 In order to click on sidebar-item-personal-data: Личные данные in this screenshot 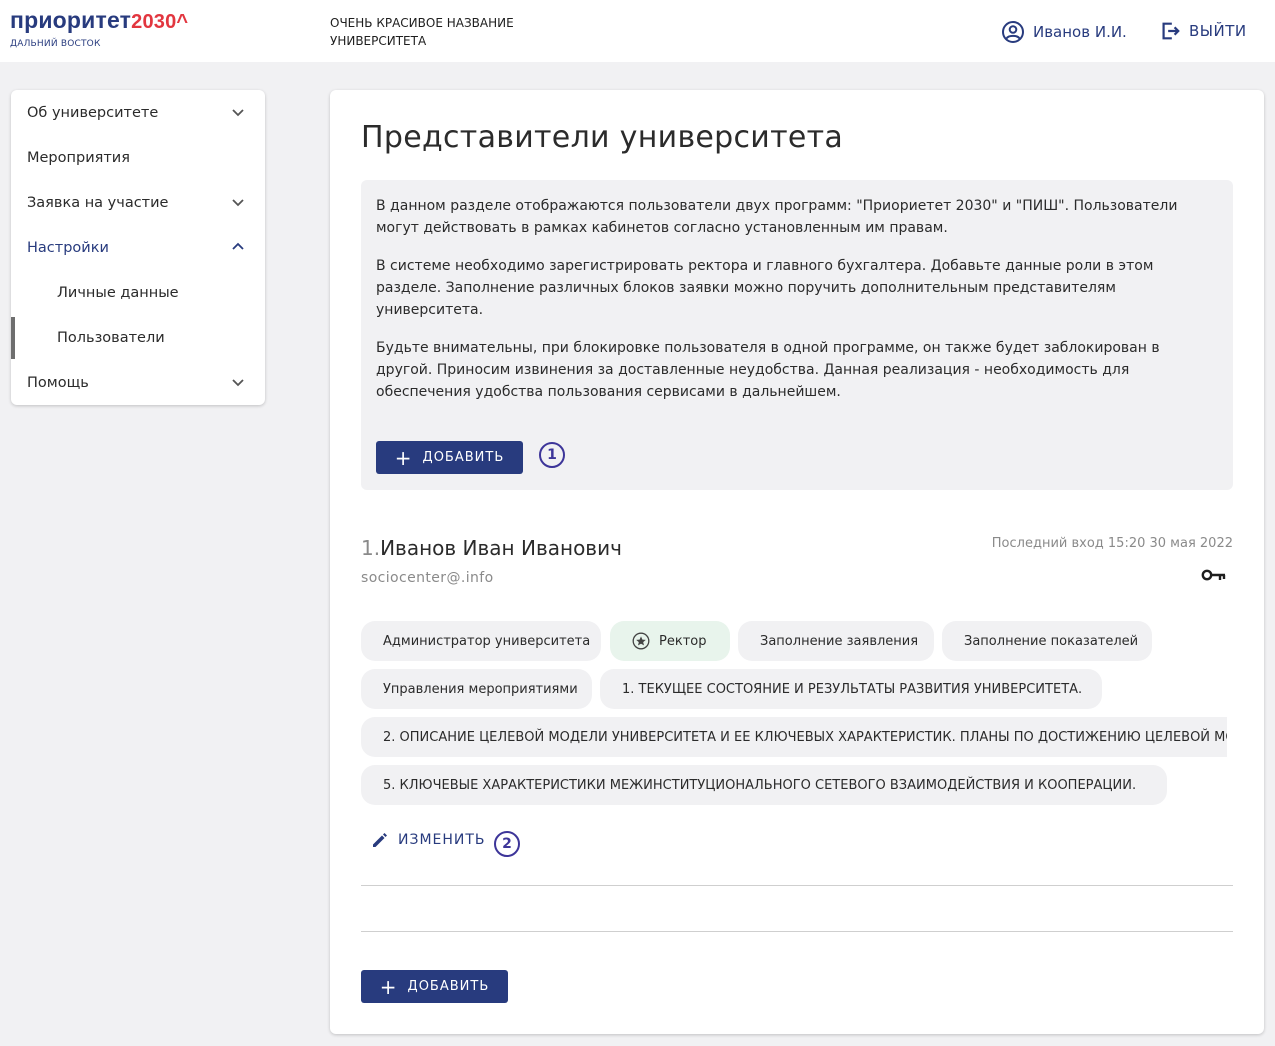, I will do `click(138, 292)`.